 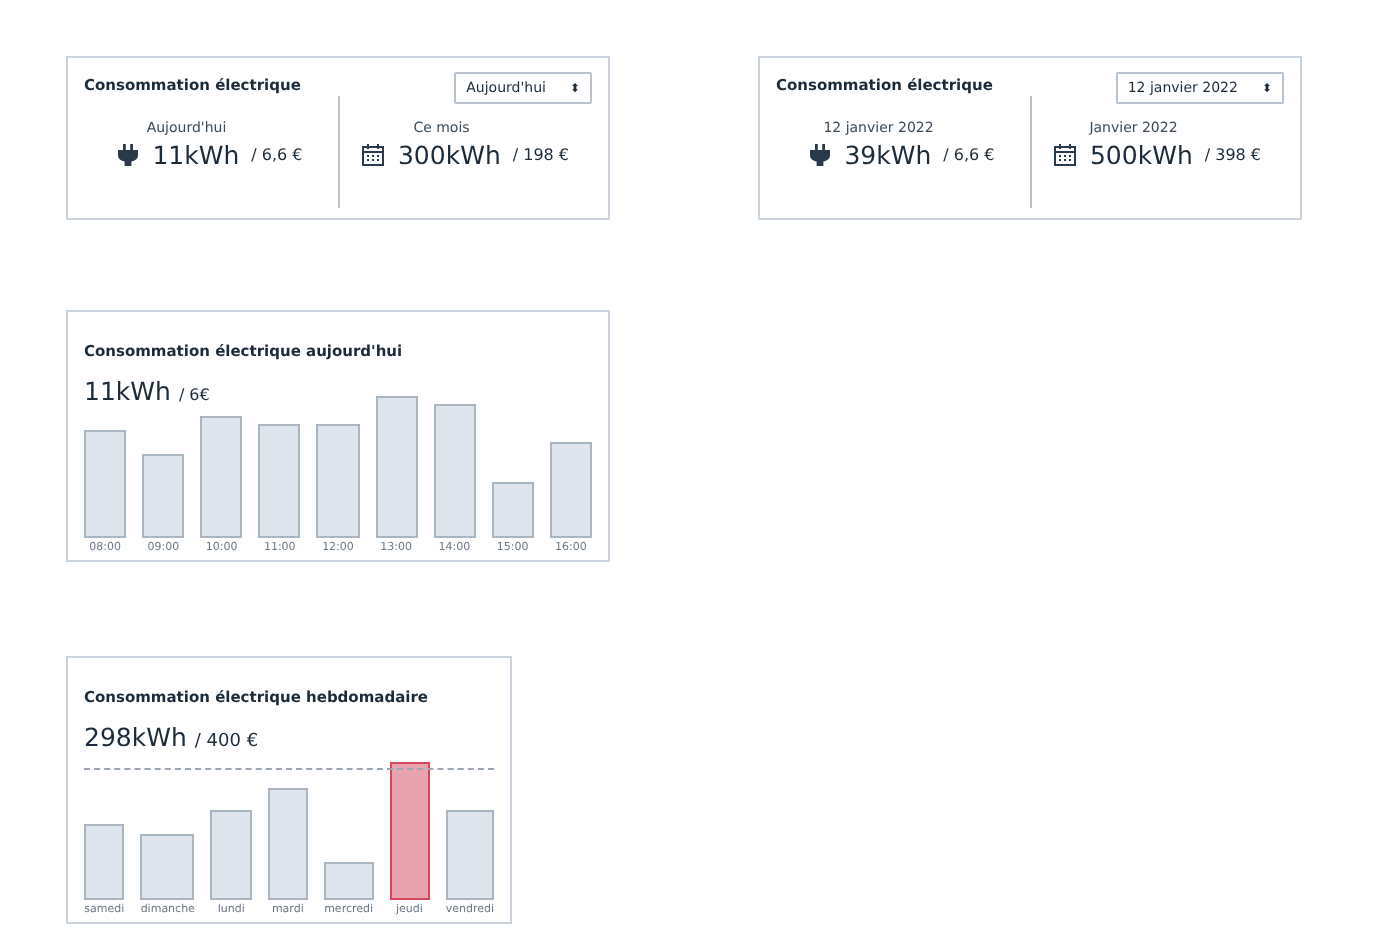 What do you see at coordinates (226, 742) in the screenshot?
I see `cost-value: / 400 €` at bounding box center [226, 742].